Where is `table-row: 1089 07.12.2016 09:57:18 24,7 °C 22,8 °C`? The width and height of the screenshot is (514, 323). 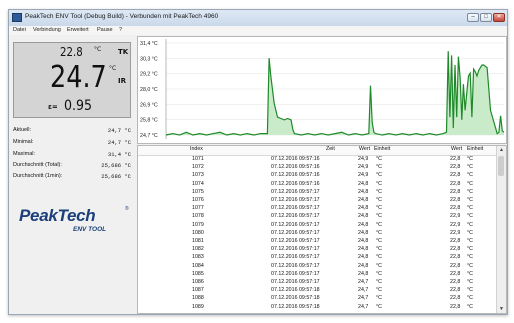 table-row: 1089 07.12.2016 09:57:18 24,7 °C 22,8 °C is located at coordinates (318, 308).